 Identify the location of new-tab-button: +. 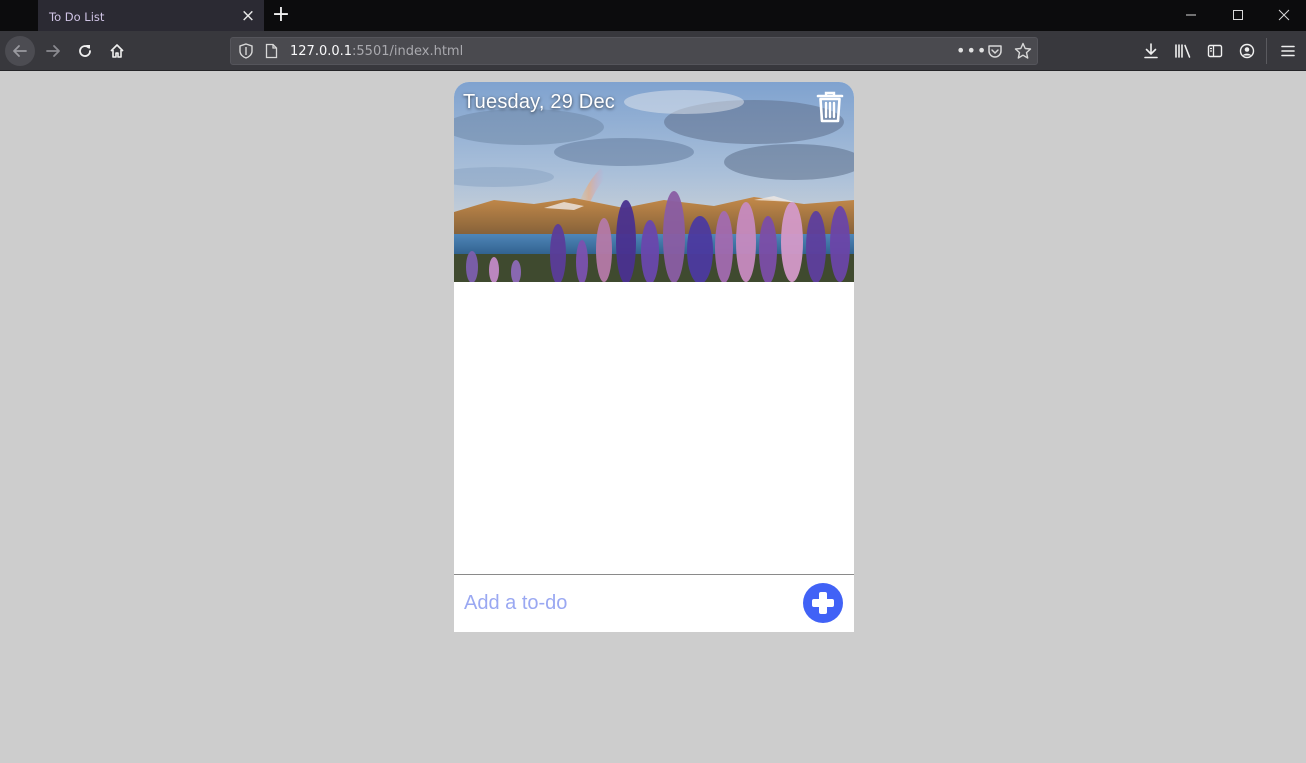
(281, 15).